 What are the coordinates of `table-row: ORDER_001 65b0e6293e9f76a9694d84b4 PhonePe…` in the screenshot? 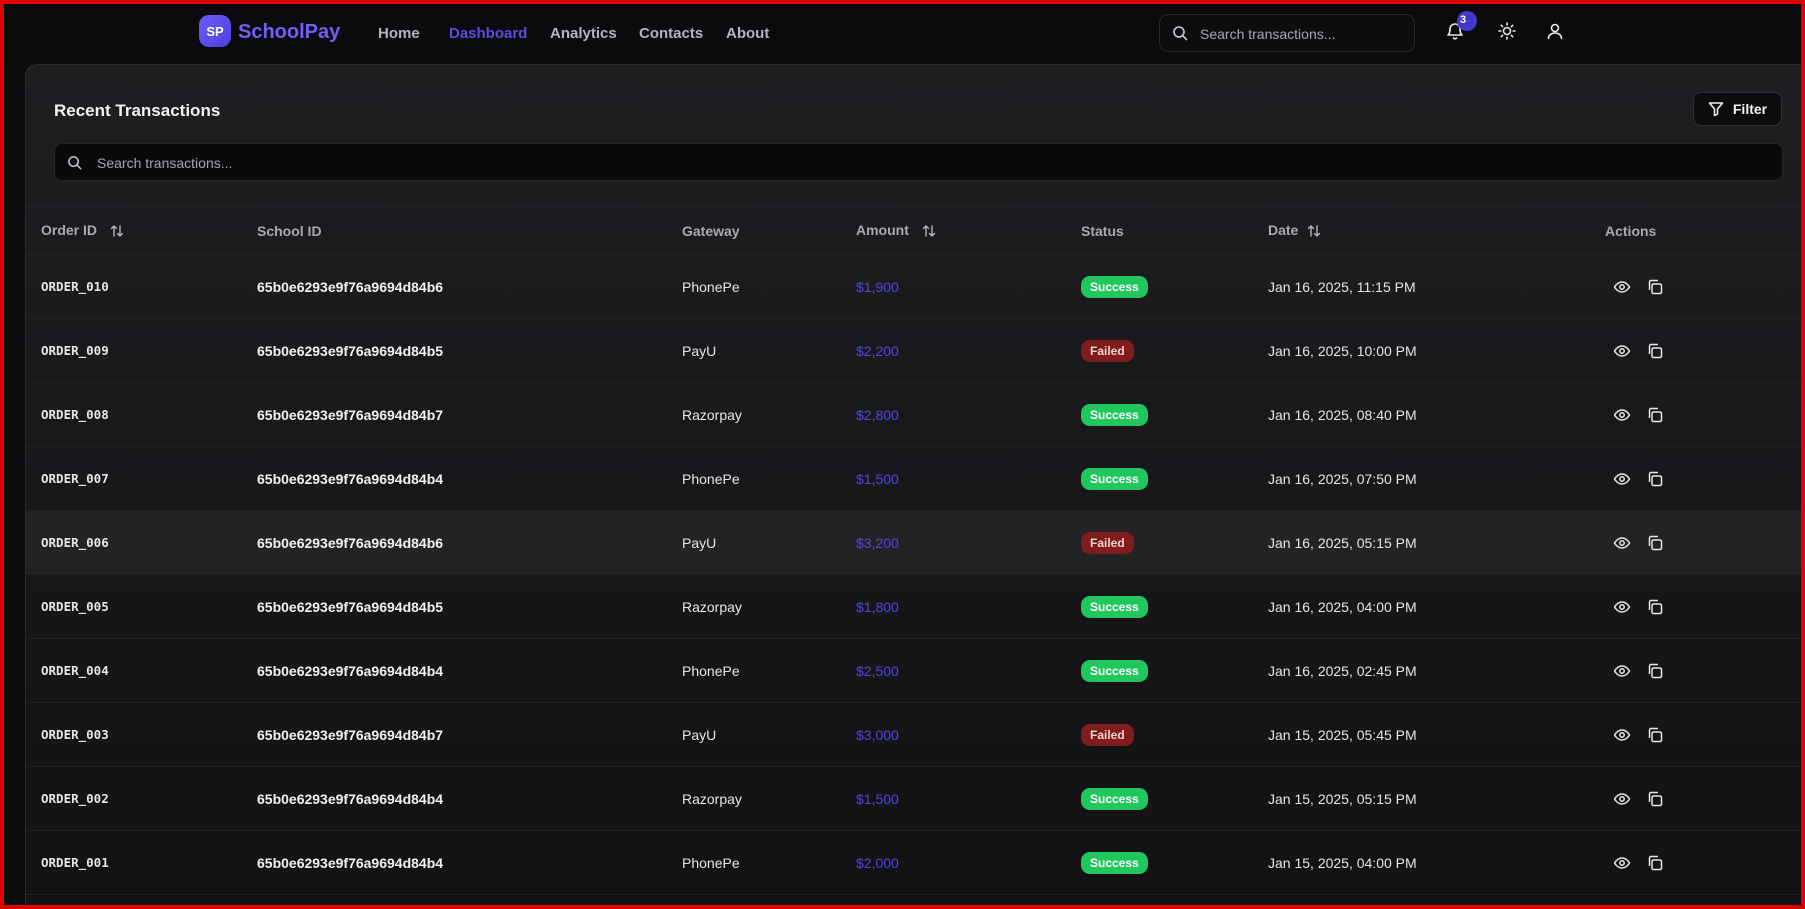 It's located at (913, 863).